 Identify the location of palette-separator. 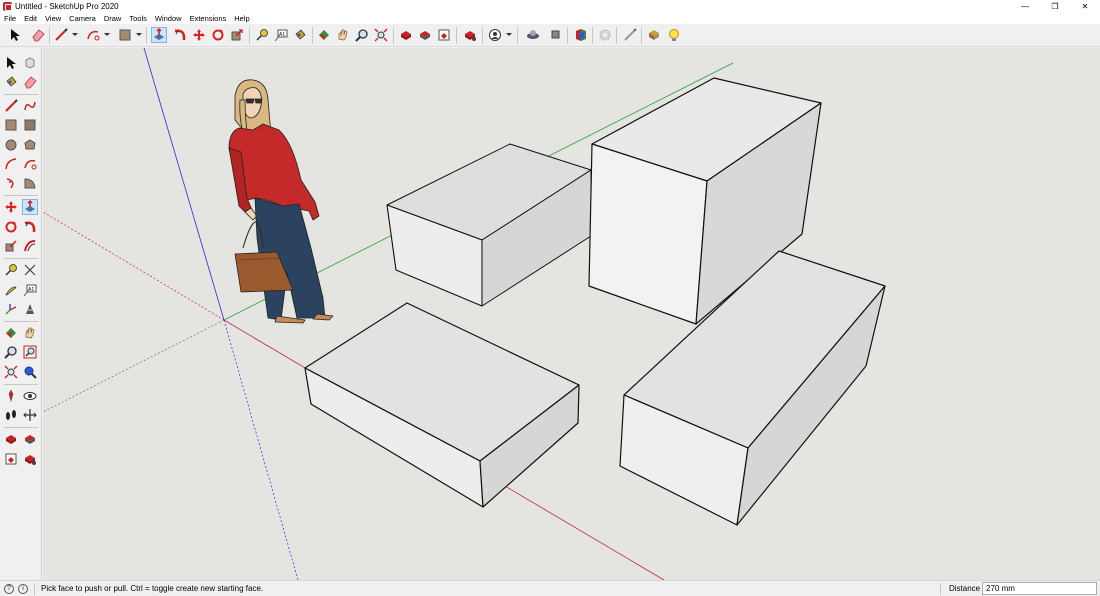
(21, 321).